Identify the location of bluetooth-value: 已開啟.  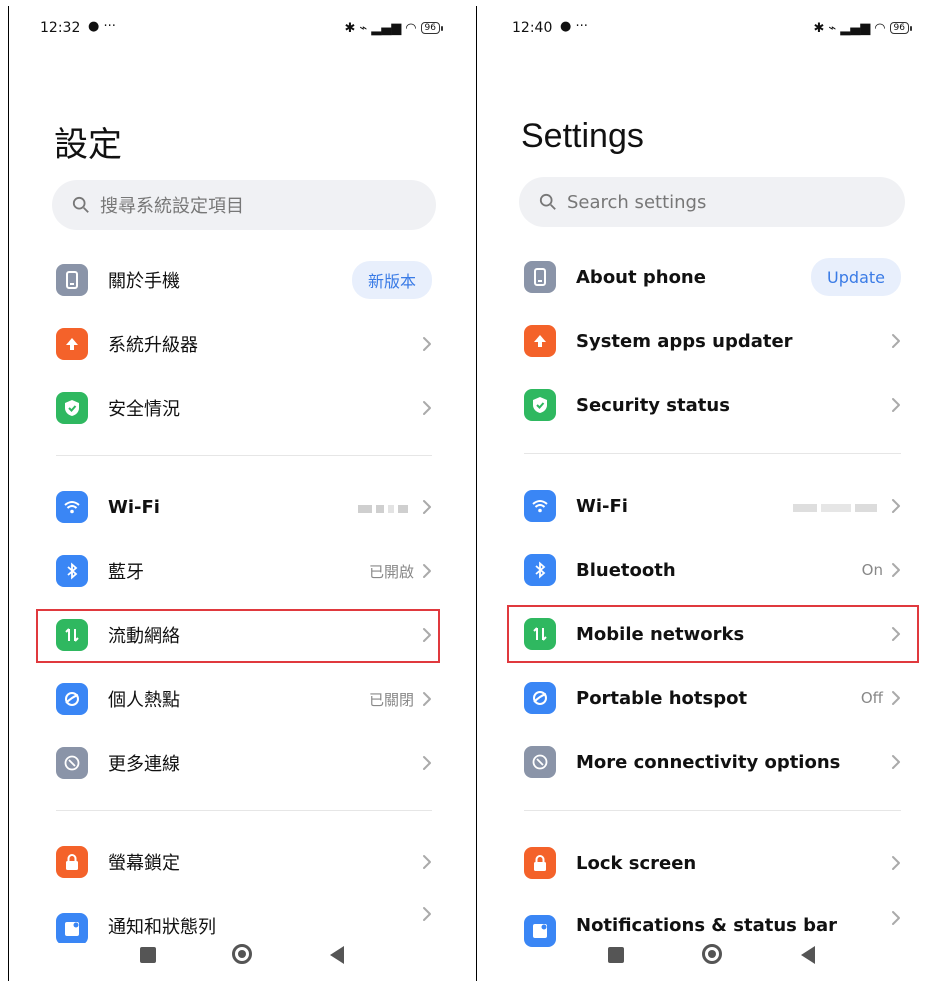
(391, 571).